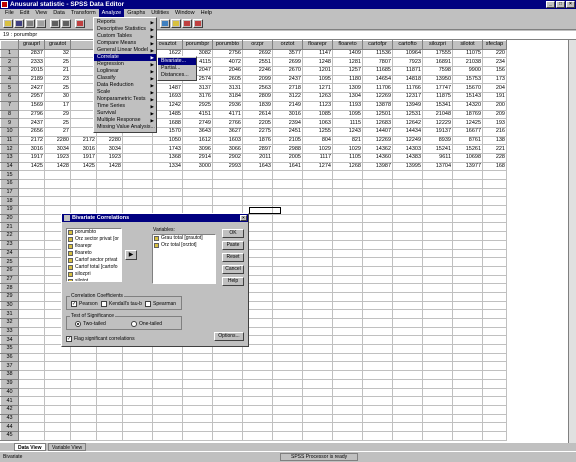  Describe the element at coordinates (9, 323) in the screenshot. I see `row-header: 32` at that location.